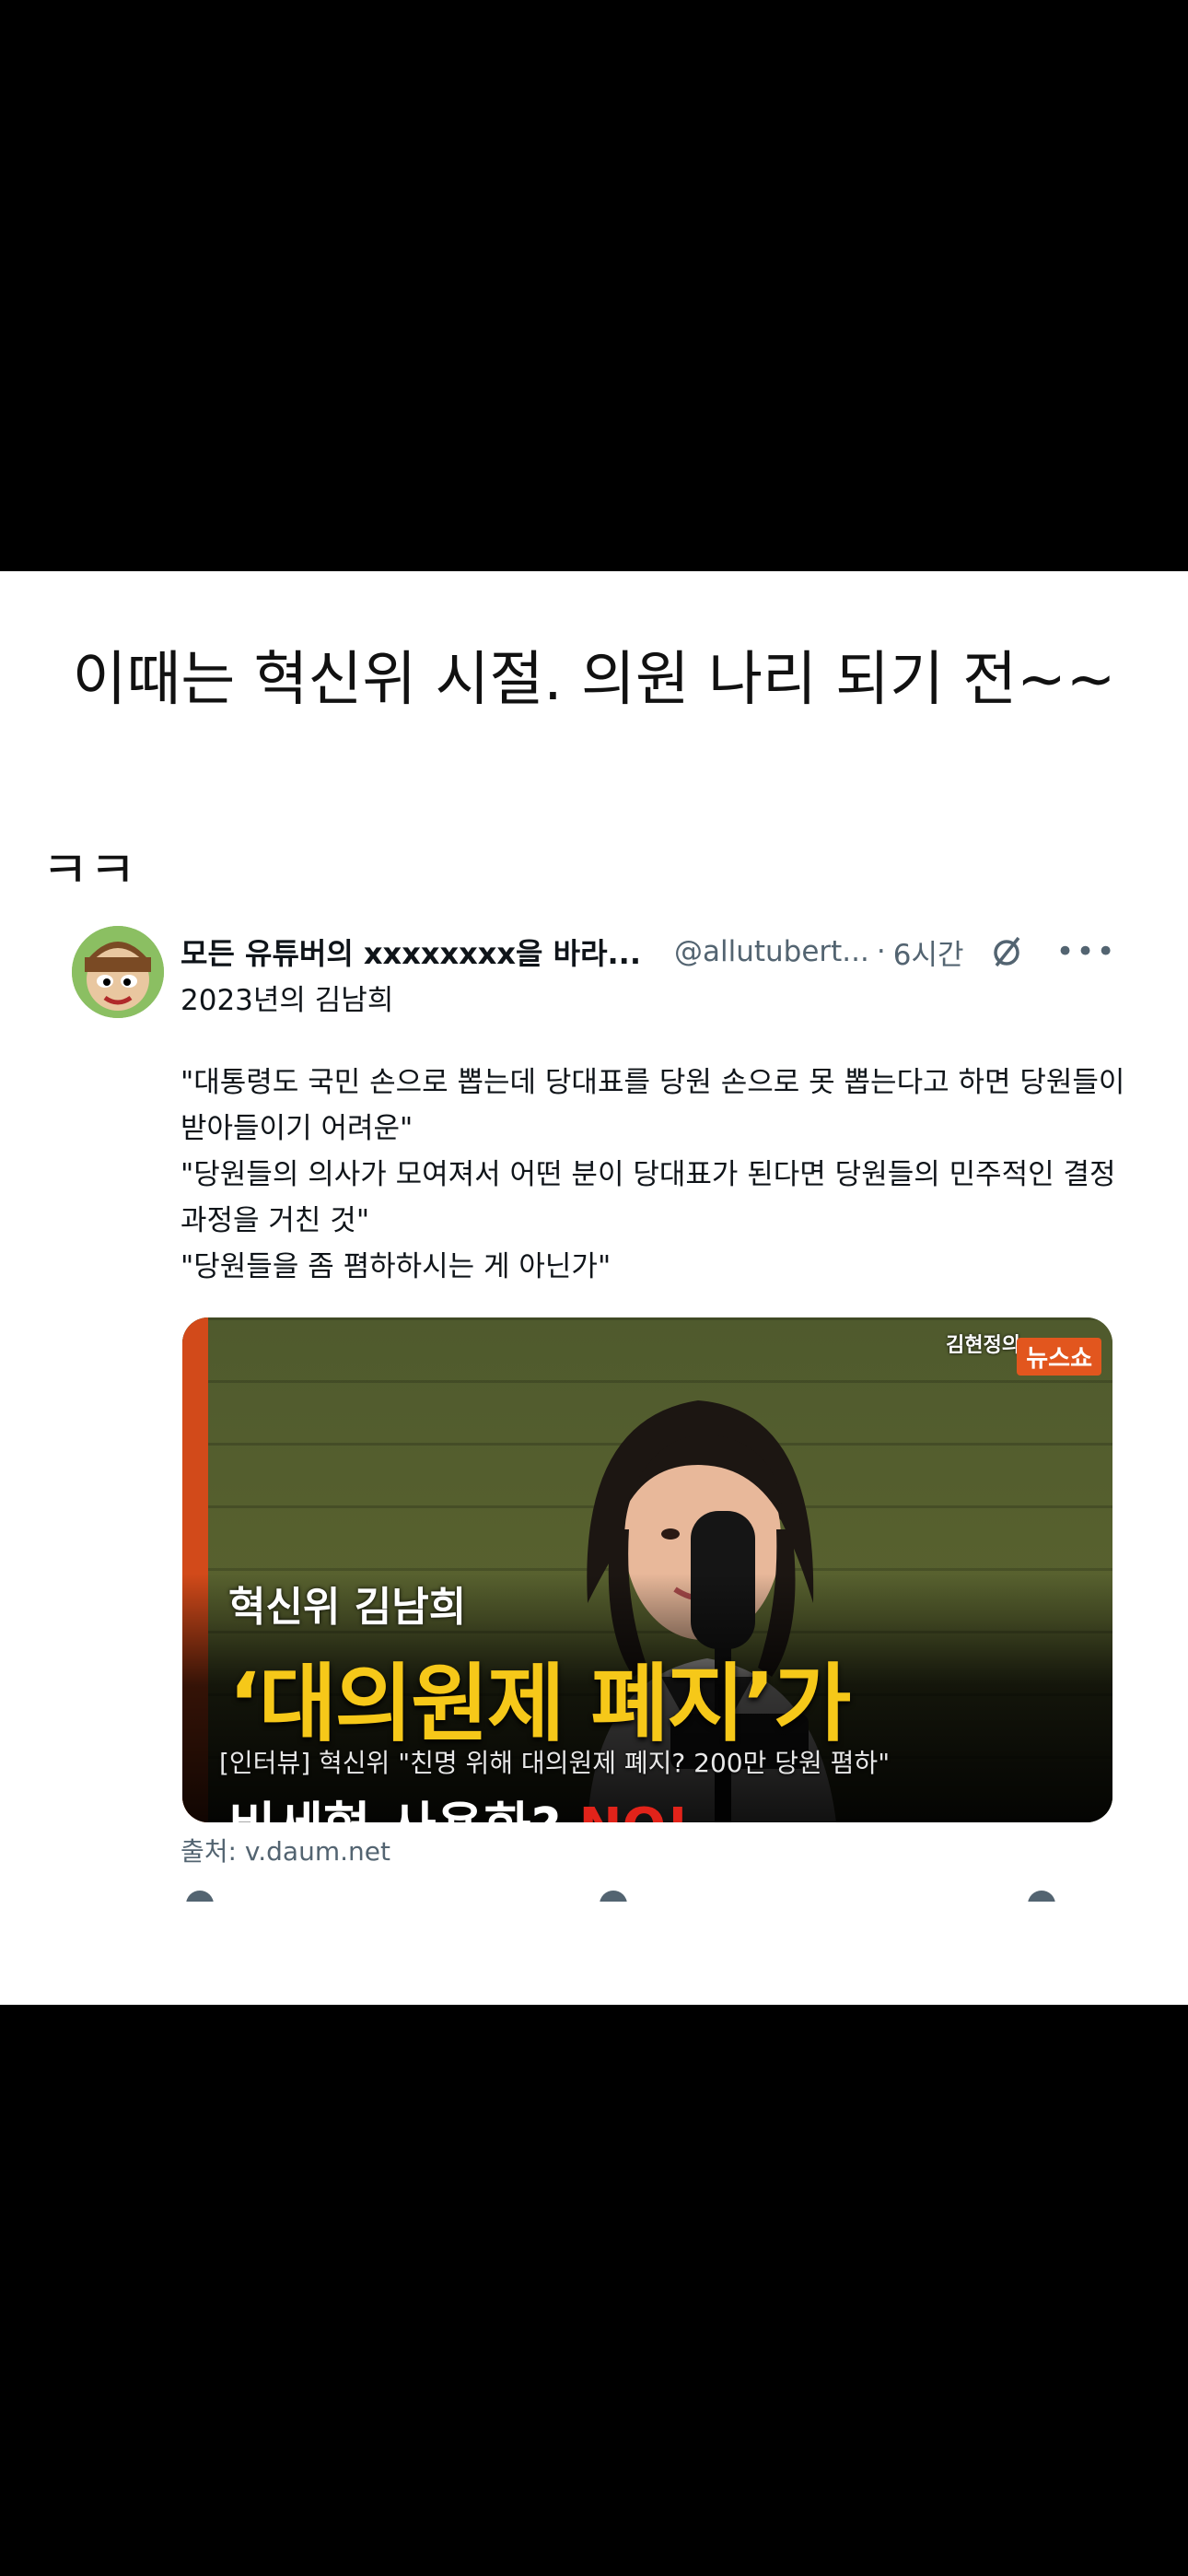  I want to click on media-headline: [인터뷰] 혁신위 "친명 위해 대의원제 폐지? 200만 당원 폄하", so click(555, 1763).